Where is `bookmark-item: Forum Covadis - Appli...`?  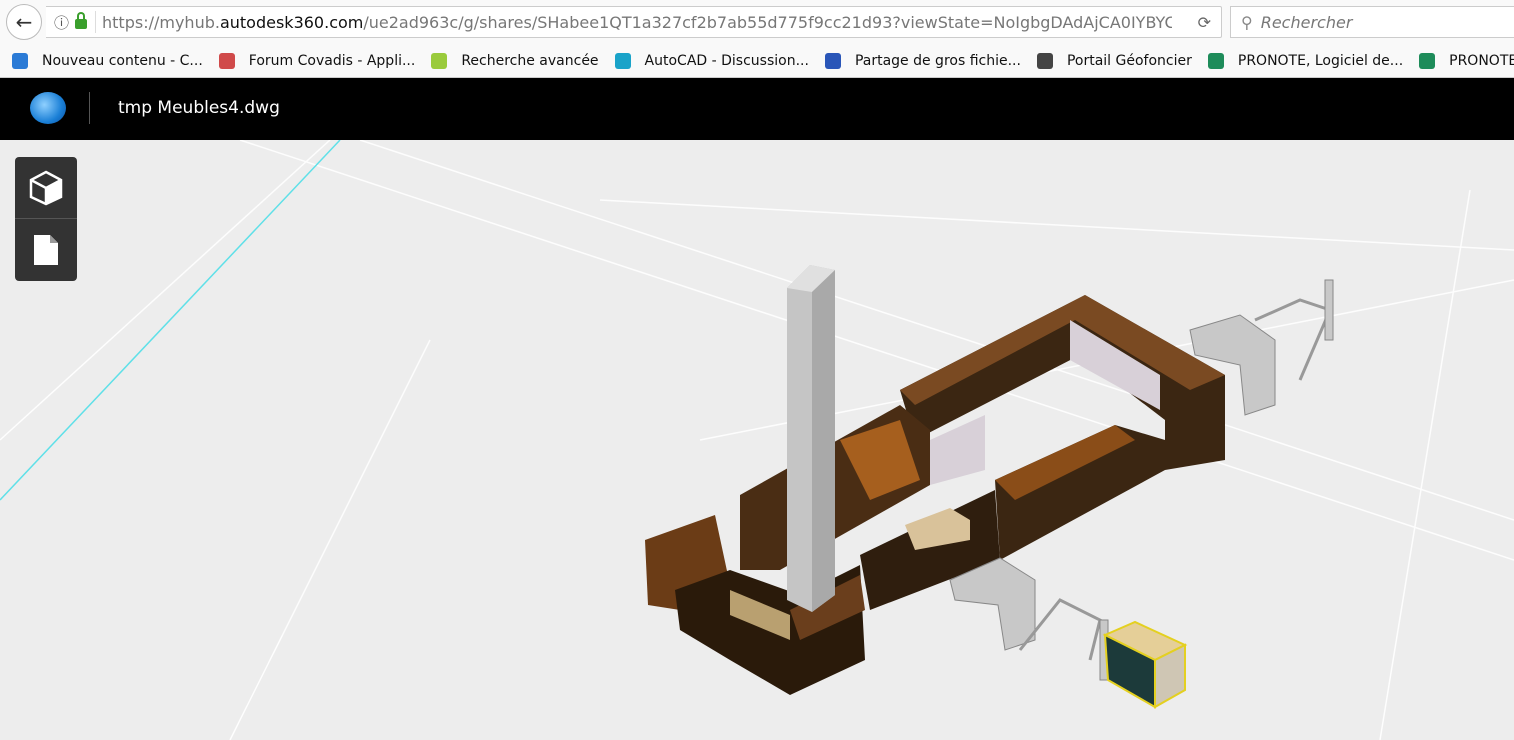
bookmark-item: Forum Covadis - Appli... is located at coordinates (317, 60).